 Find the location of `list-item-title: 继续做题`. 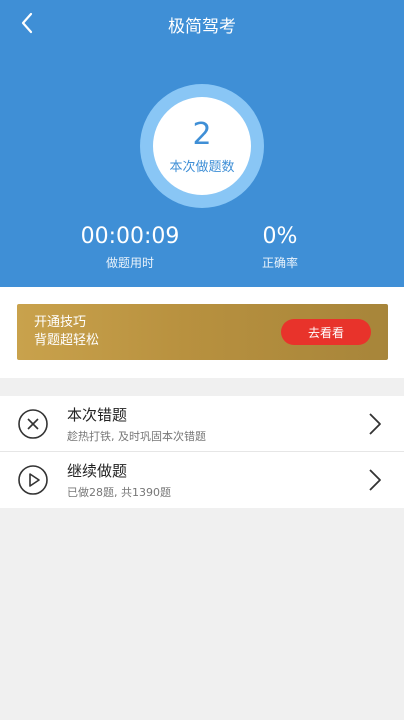

list-item-title: 继续做题 is located at coordinates (97, 471).